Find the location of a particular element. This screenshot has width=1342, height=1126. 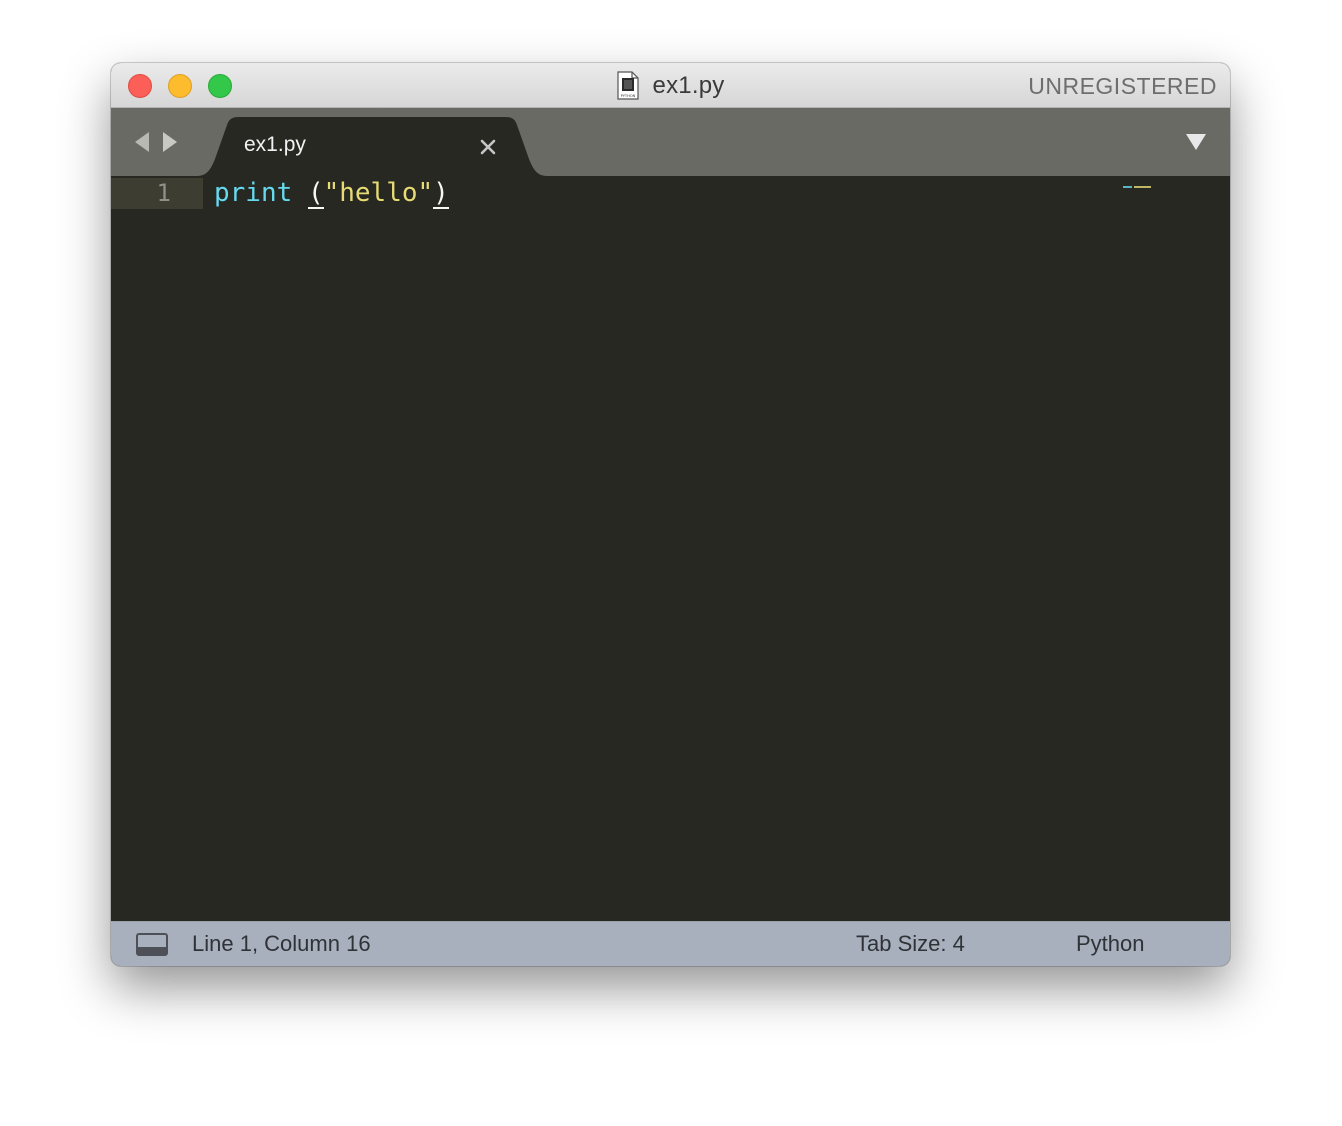

arrow-right-icon is located at coordinates (170, 142).